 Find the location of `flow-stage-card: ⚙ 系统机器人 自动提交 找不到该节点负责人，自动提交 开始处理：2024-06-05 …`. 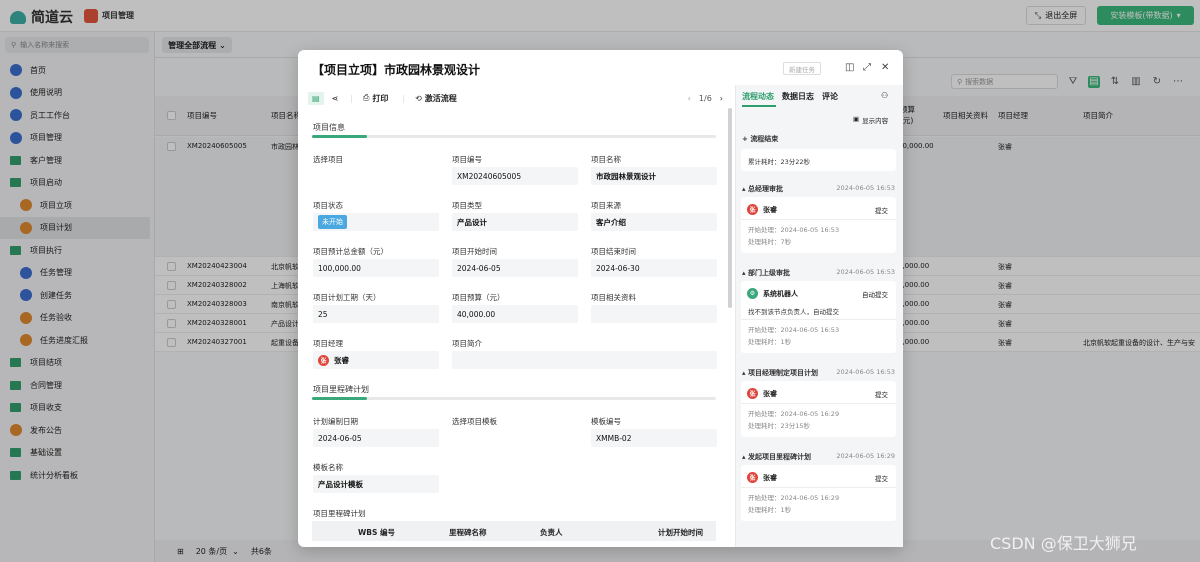

flow-stage-card: ⚙ 系统机器人 自动提交 找不到该节点负责人，自动提交 开始处理：2024-06-05 … is located at coordinates (818, 317).